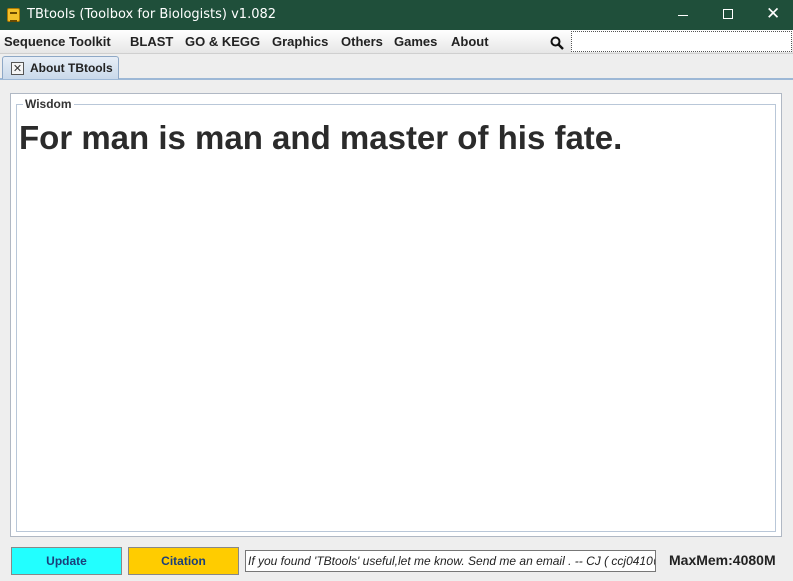 This screenshot has height=581, width=793. I want to click on close-window-button: ✕, so click(771, 15).